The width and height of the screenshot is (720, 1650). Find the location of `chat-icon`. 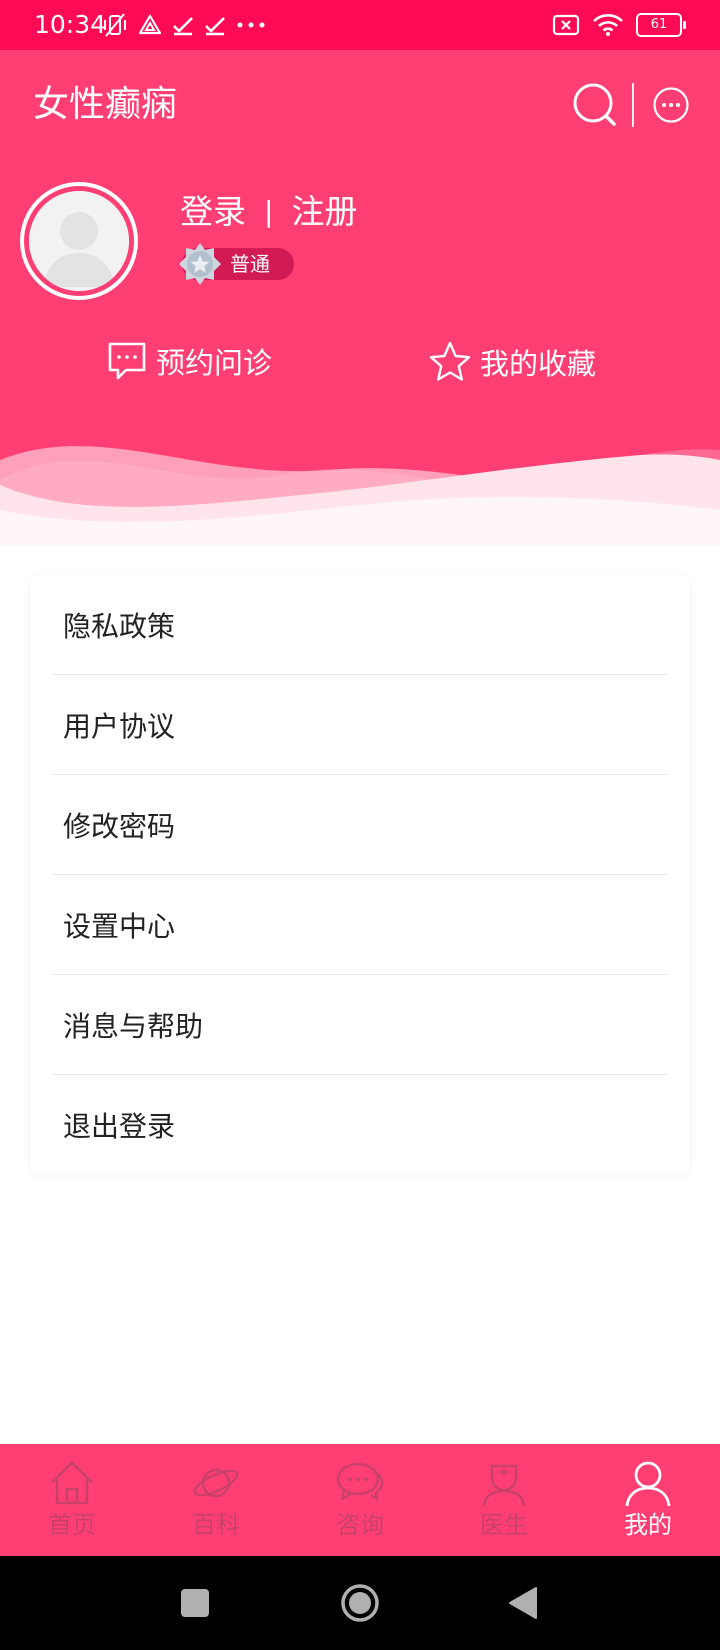

chat-icon is located at coordinates (360, 1483).